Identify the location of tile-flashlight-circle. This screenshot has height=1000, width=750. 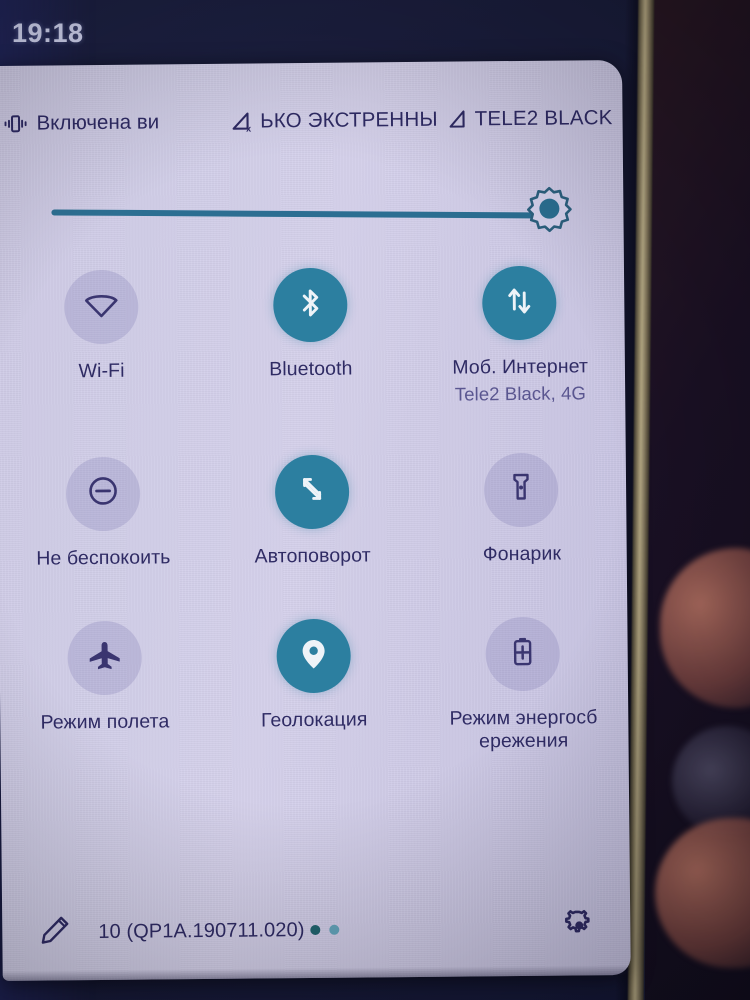
(521, 489).